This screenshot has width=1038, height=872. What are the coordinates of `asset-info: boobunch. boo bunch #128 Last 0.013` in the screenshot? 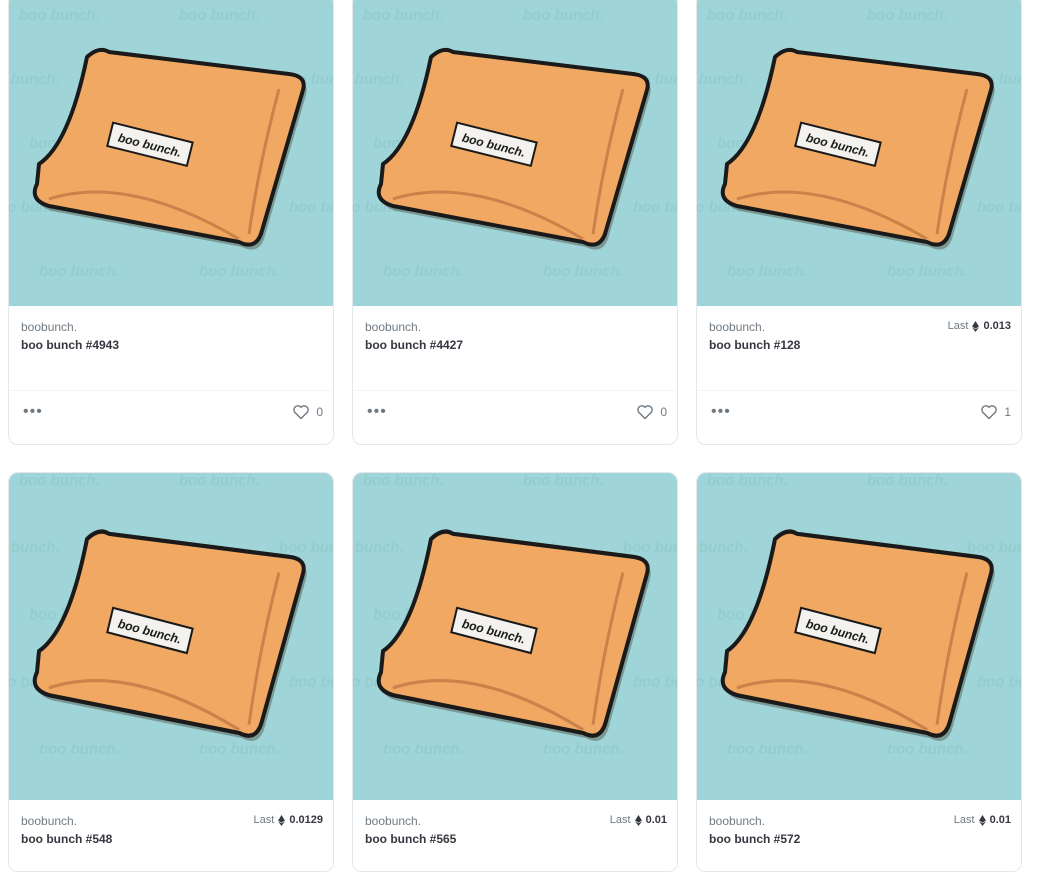 It's located at (859, 348).